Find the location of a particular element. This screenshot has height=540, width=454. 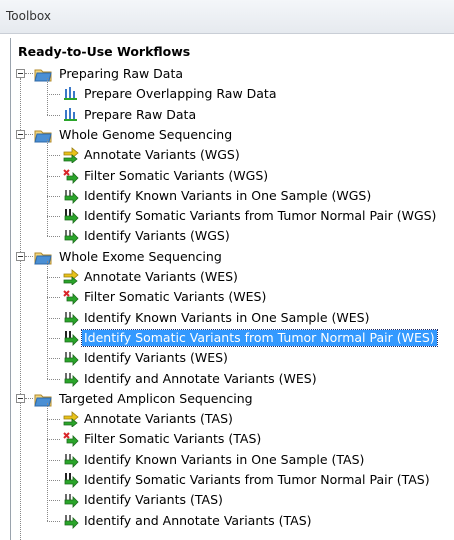

tree-item-label: Prepare Raw Data is located at coordinates (140, 114).